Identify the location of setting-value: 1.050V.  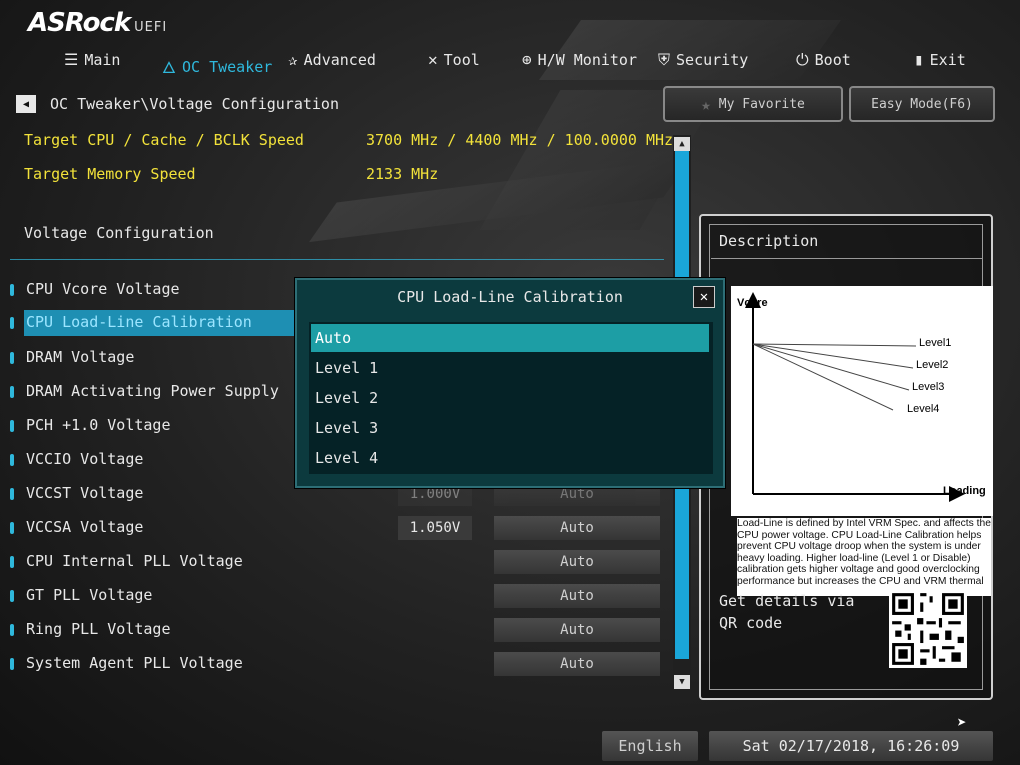
(435, 528).